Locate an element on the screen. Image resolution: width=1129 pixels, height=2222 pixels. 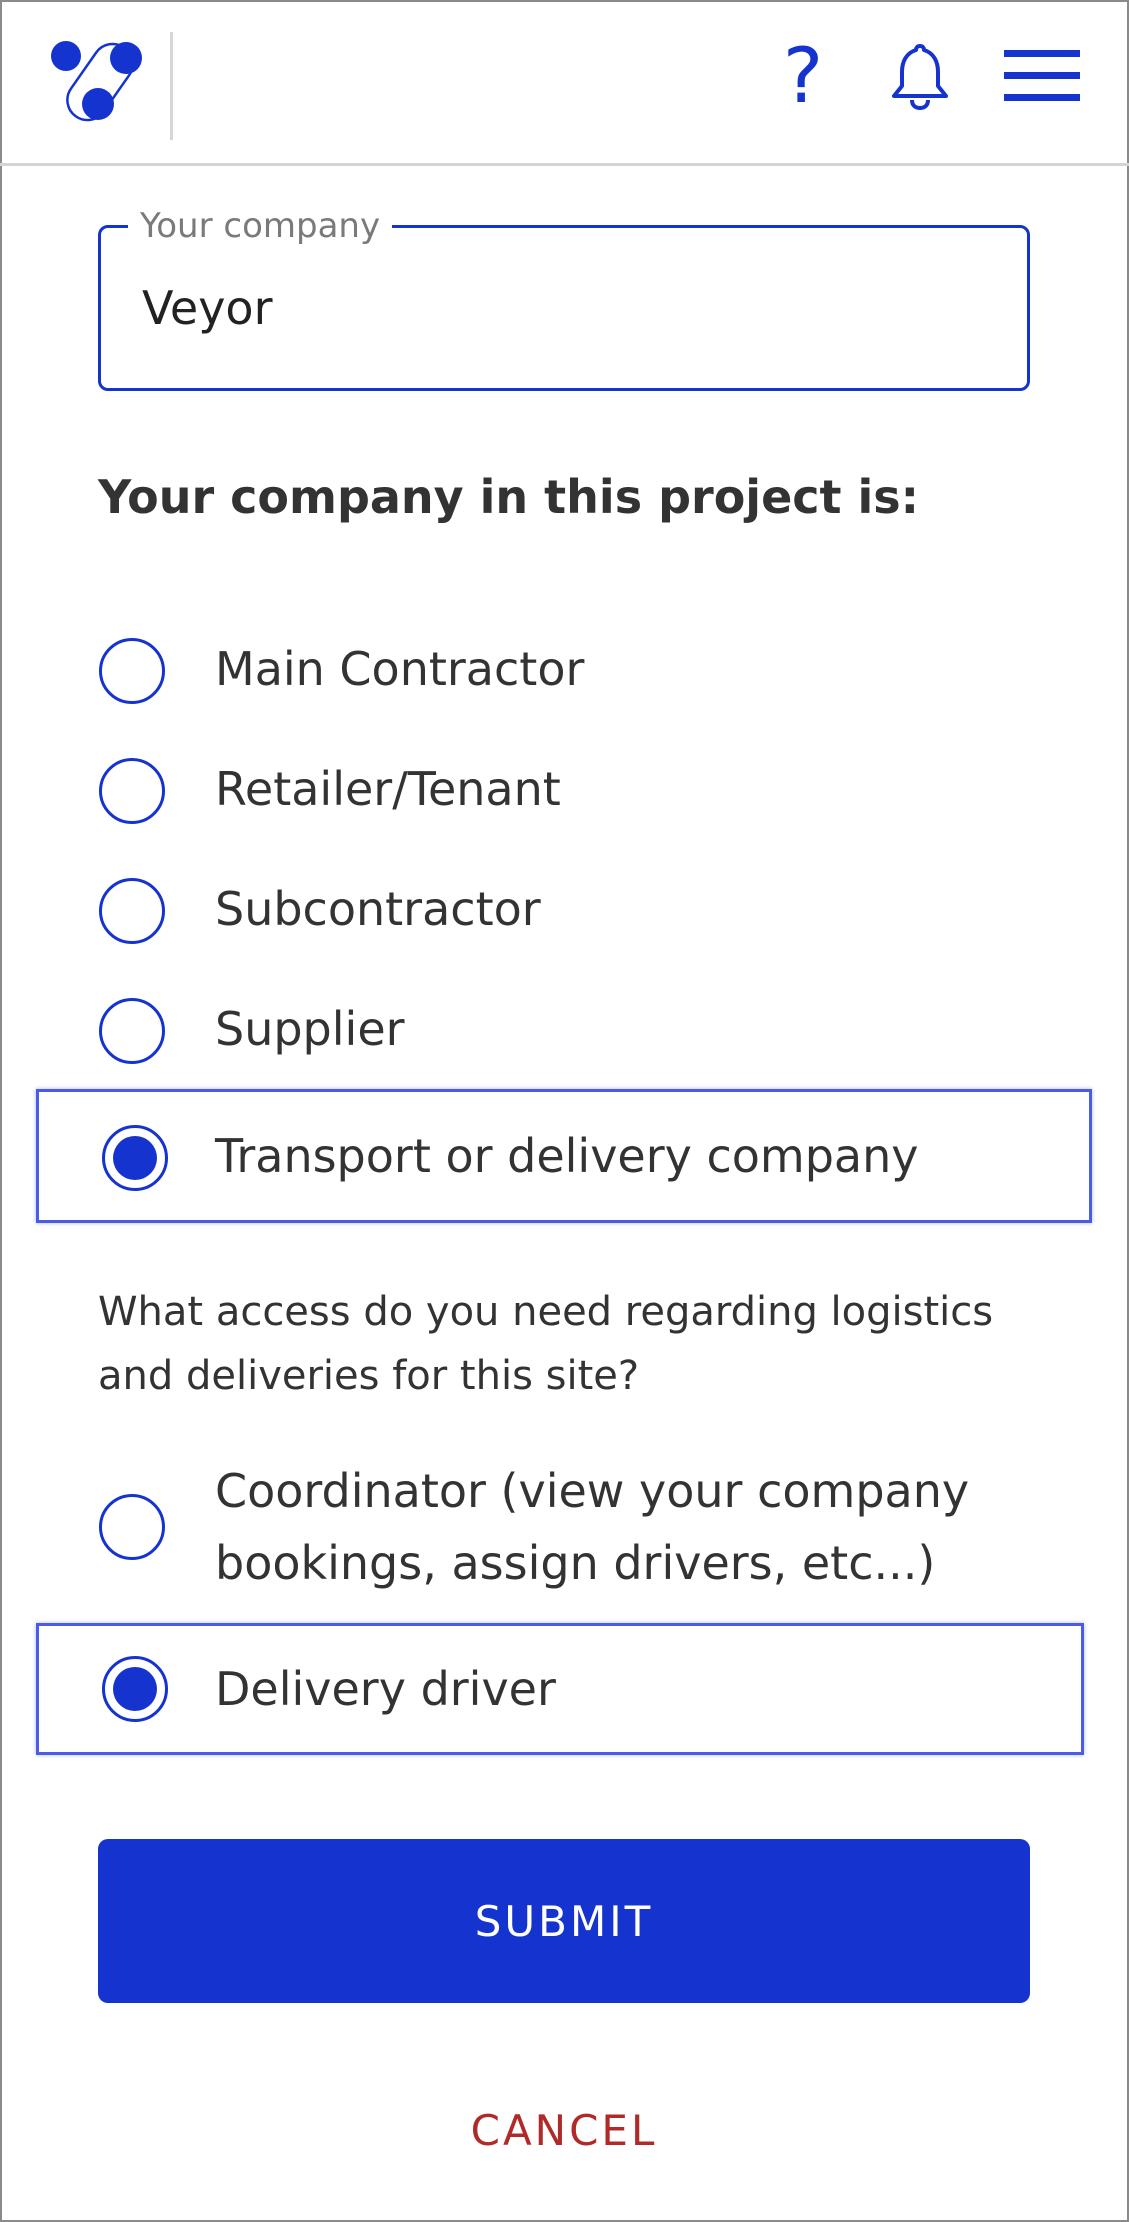
option-label: Delivery driver is located at coordinates (385, 1689).